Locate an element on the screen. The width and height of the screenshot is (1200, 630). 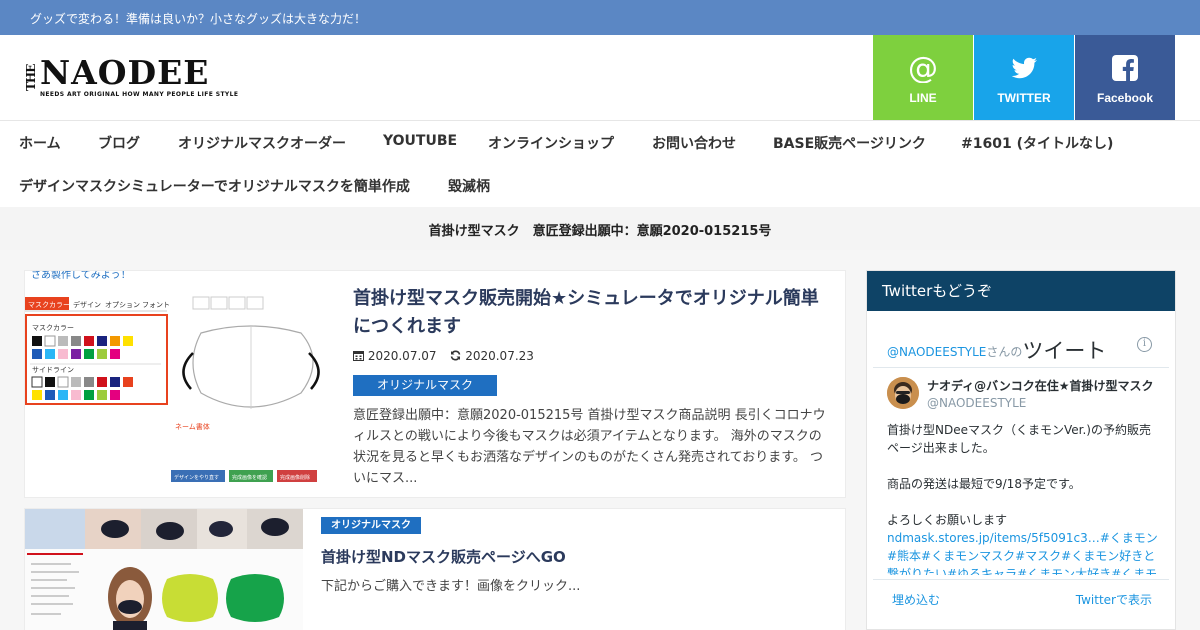
mask-product-photo is located at coordinates (164, 569).